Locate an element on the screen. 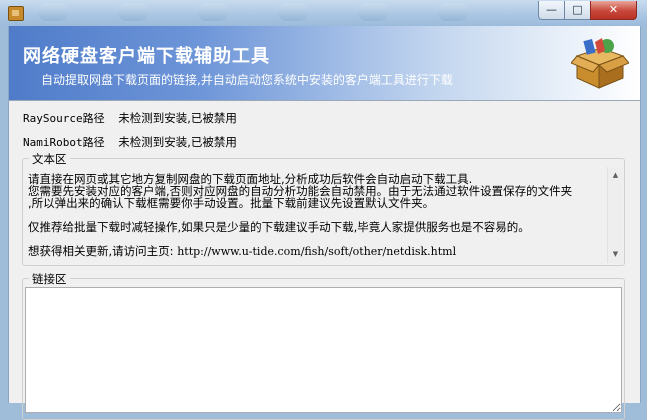 This screenshot has height=420, width=647. window-titlebar: — □ ✕ is located at coordinates (323, 13).